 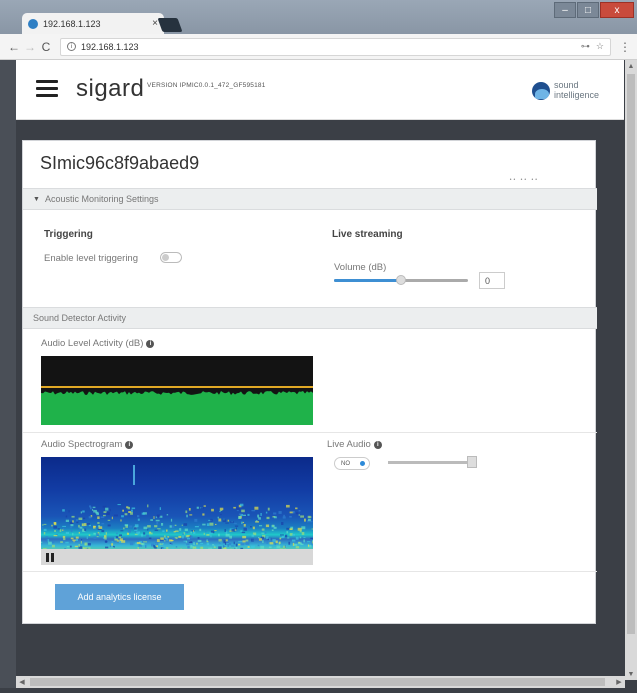 What do you see at coordinates (91, 258) in the screenshot?
I see `enable-level-label: Enable level triggering` at bounding box center [91, 258].